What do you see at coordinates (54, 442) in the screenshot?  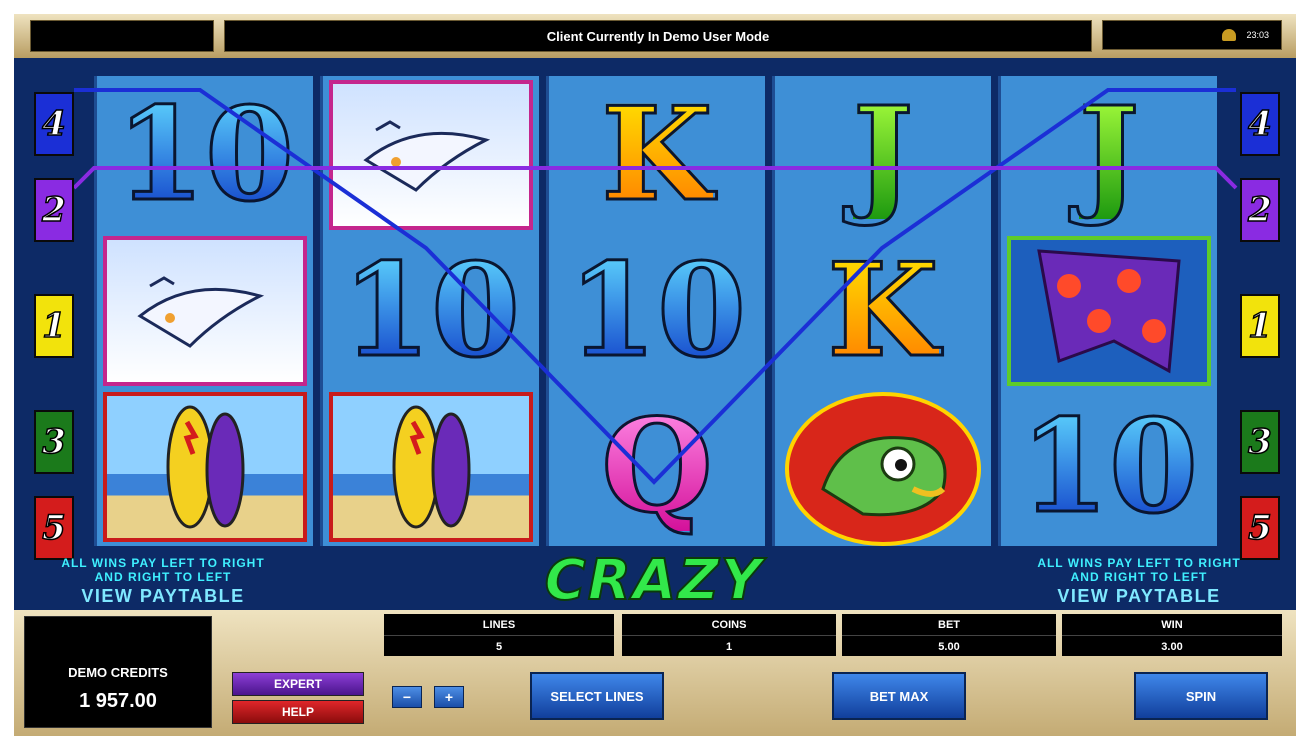 I see `line-button-left-3: 3` at bounding box center [54, 442].